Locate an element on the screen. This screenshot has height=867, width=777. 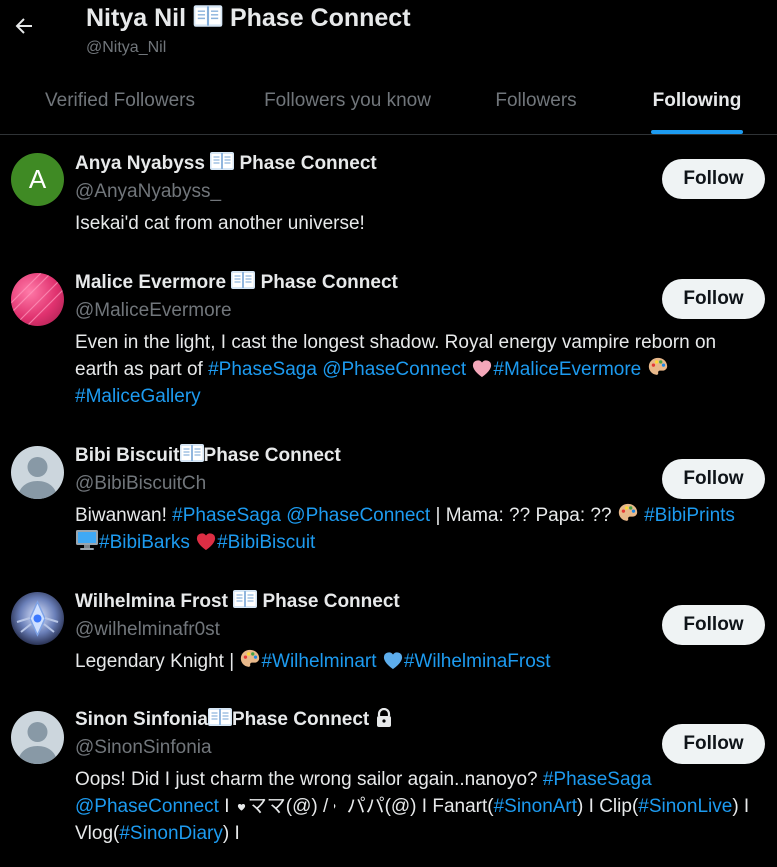
active-tab-indicator is located at coordinates (697, 132).